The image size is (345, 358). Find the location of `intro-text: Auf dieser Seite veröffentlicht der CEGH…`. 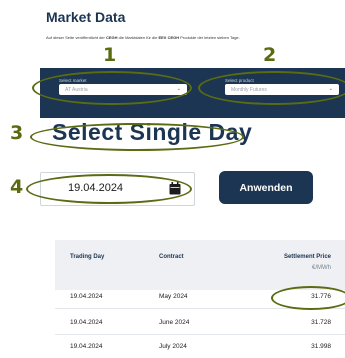

intro-text: Auf dieser Seite veröffentlicht der CEGH… is located at coordinates (143, 37).